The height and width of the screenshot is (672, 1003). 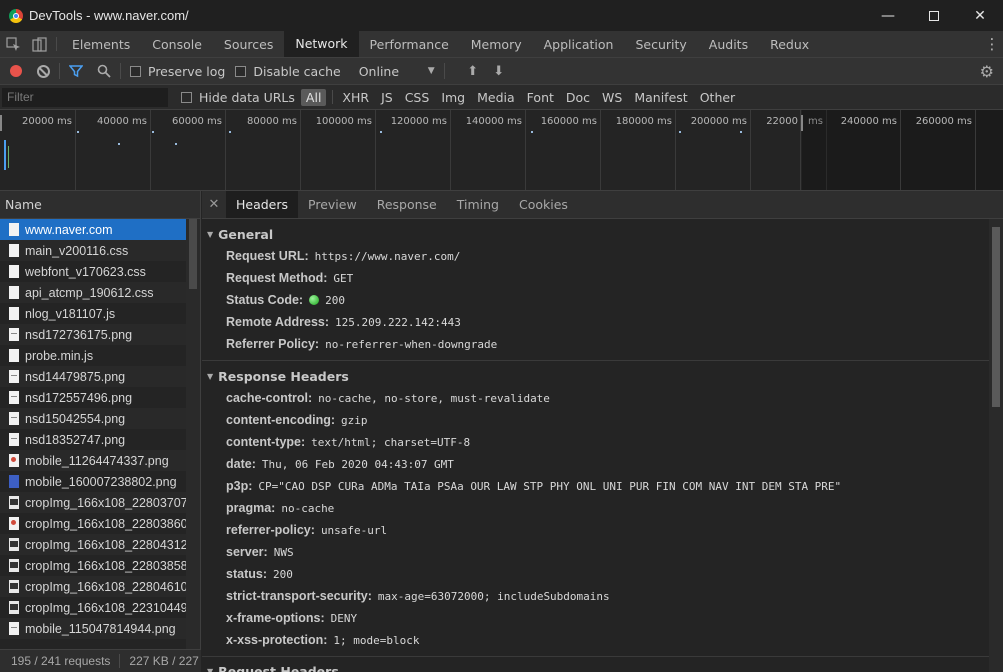 I want to click on request-row: nsd15042554.png, so click(x=93, y=418).